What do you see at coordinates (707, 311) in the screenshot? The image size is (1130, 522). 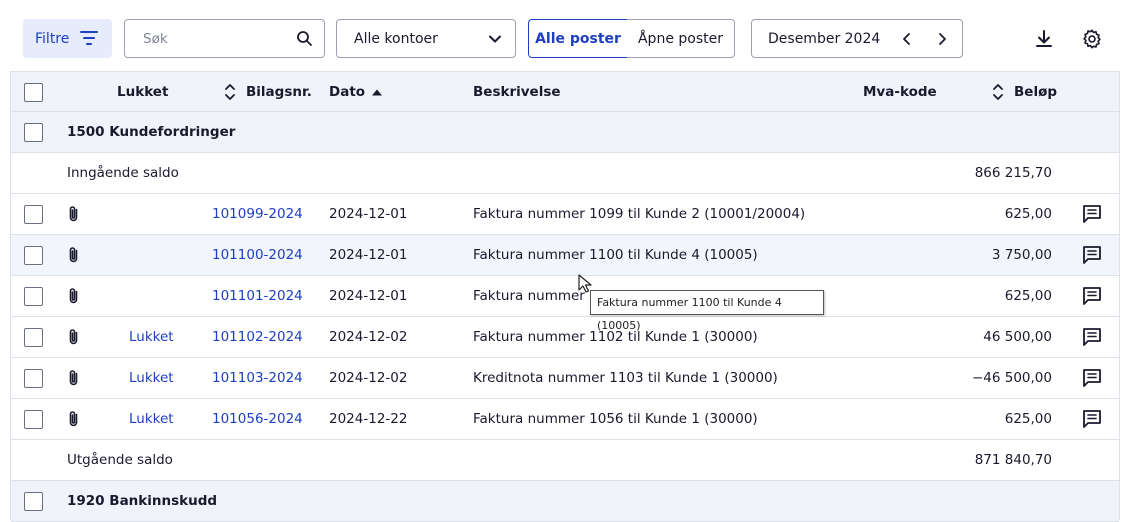 I see `description-tooltip: Faktura nummer 1100 til Kunde 4 (10005)` at bounding box center [707, 311].